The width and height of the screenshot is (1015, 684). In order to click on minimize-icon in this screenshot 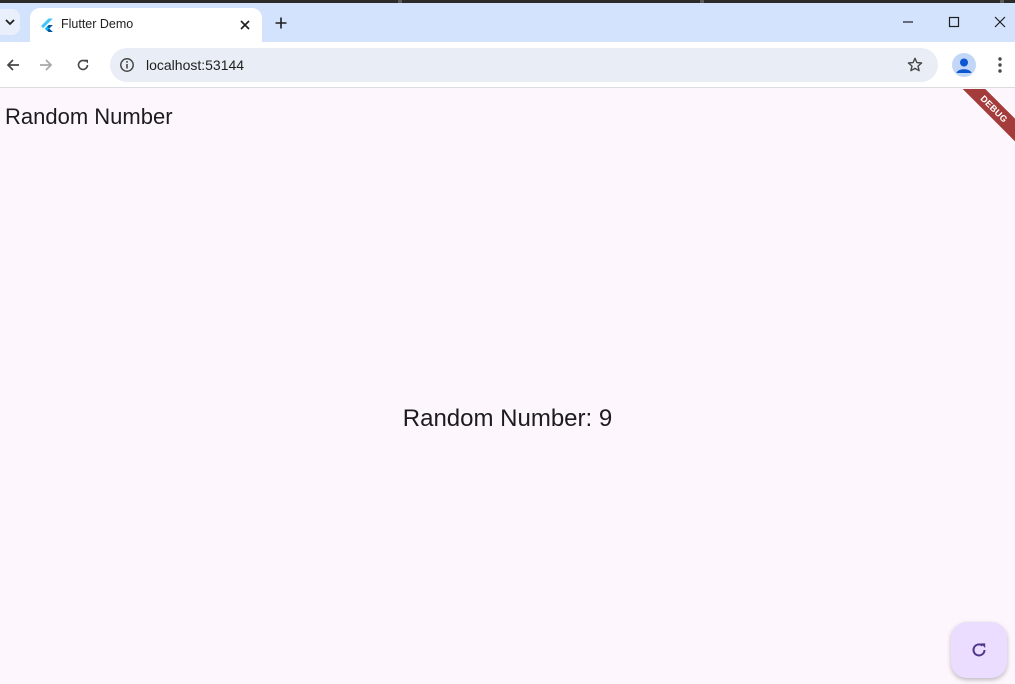, I will do `click(908, 22)`.